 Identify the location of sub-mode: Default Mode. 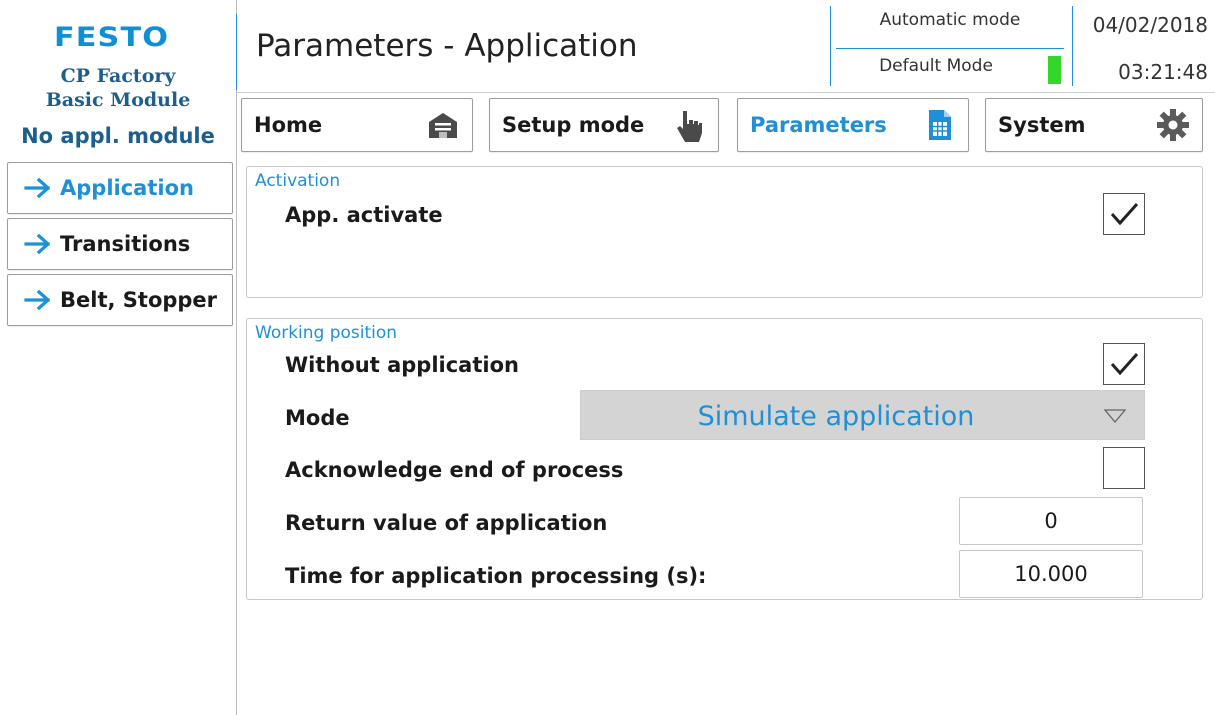
(936, 66).